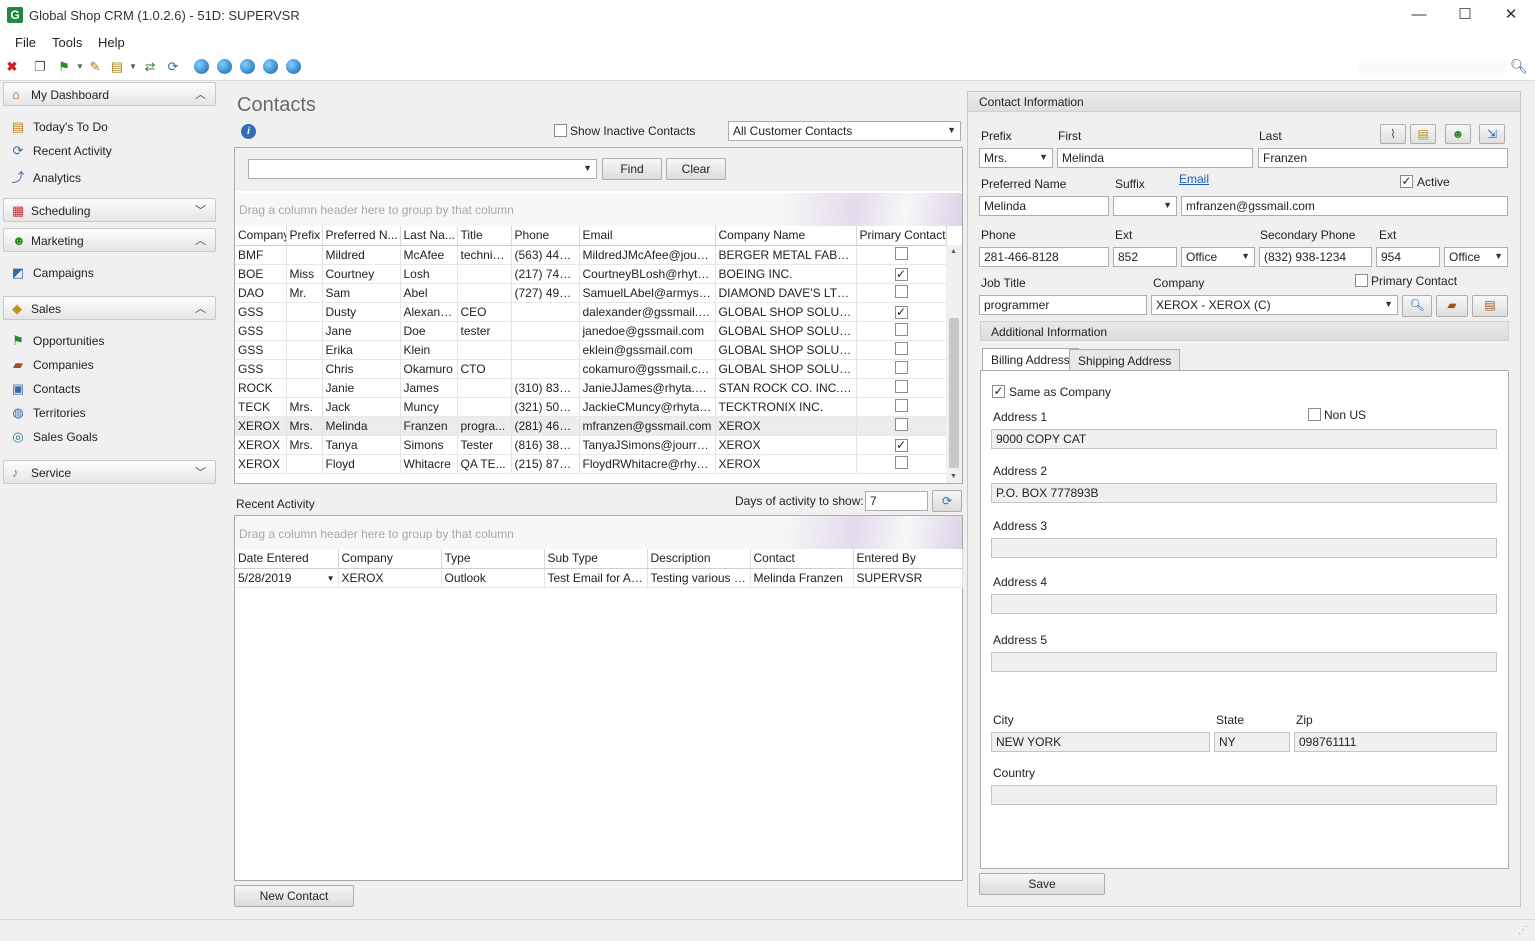 Image resolution: width=1535 pixels, height=941 pixels. Describe the element at coordinates (304, 236) in the screenshot. I see `column-header: Prefix` at that location.